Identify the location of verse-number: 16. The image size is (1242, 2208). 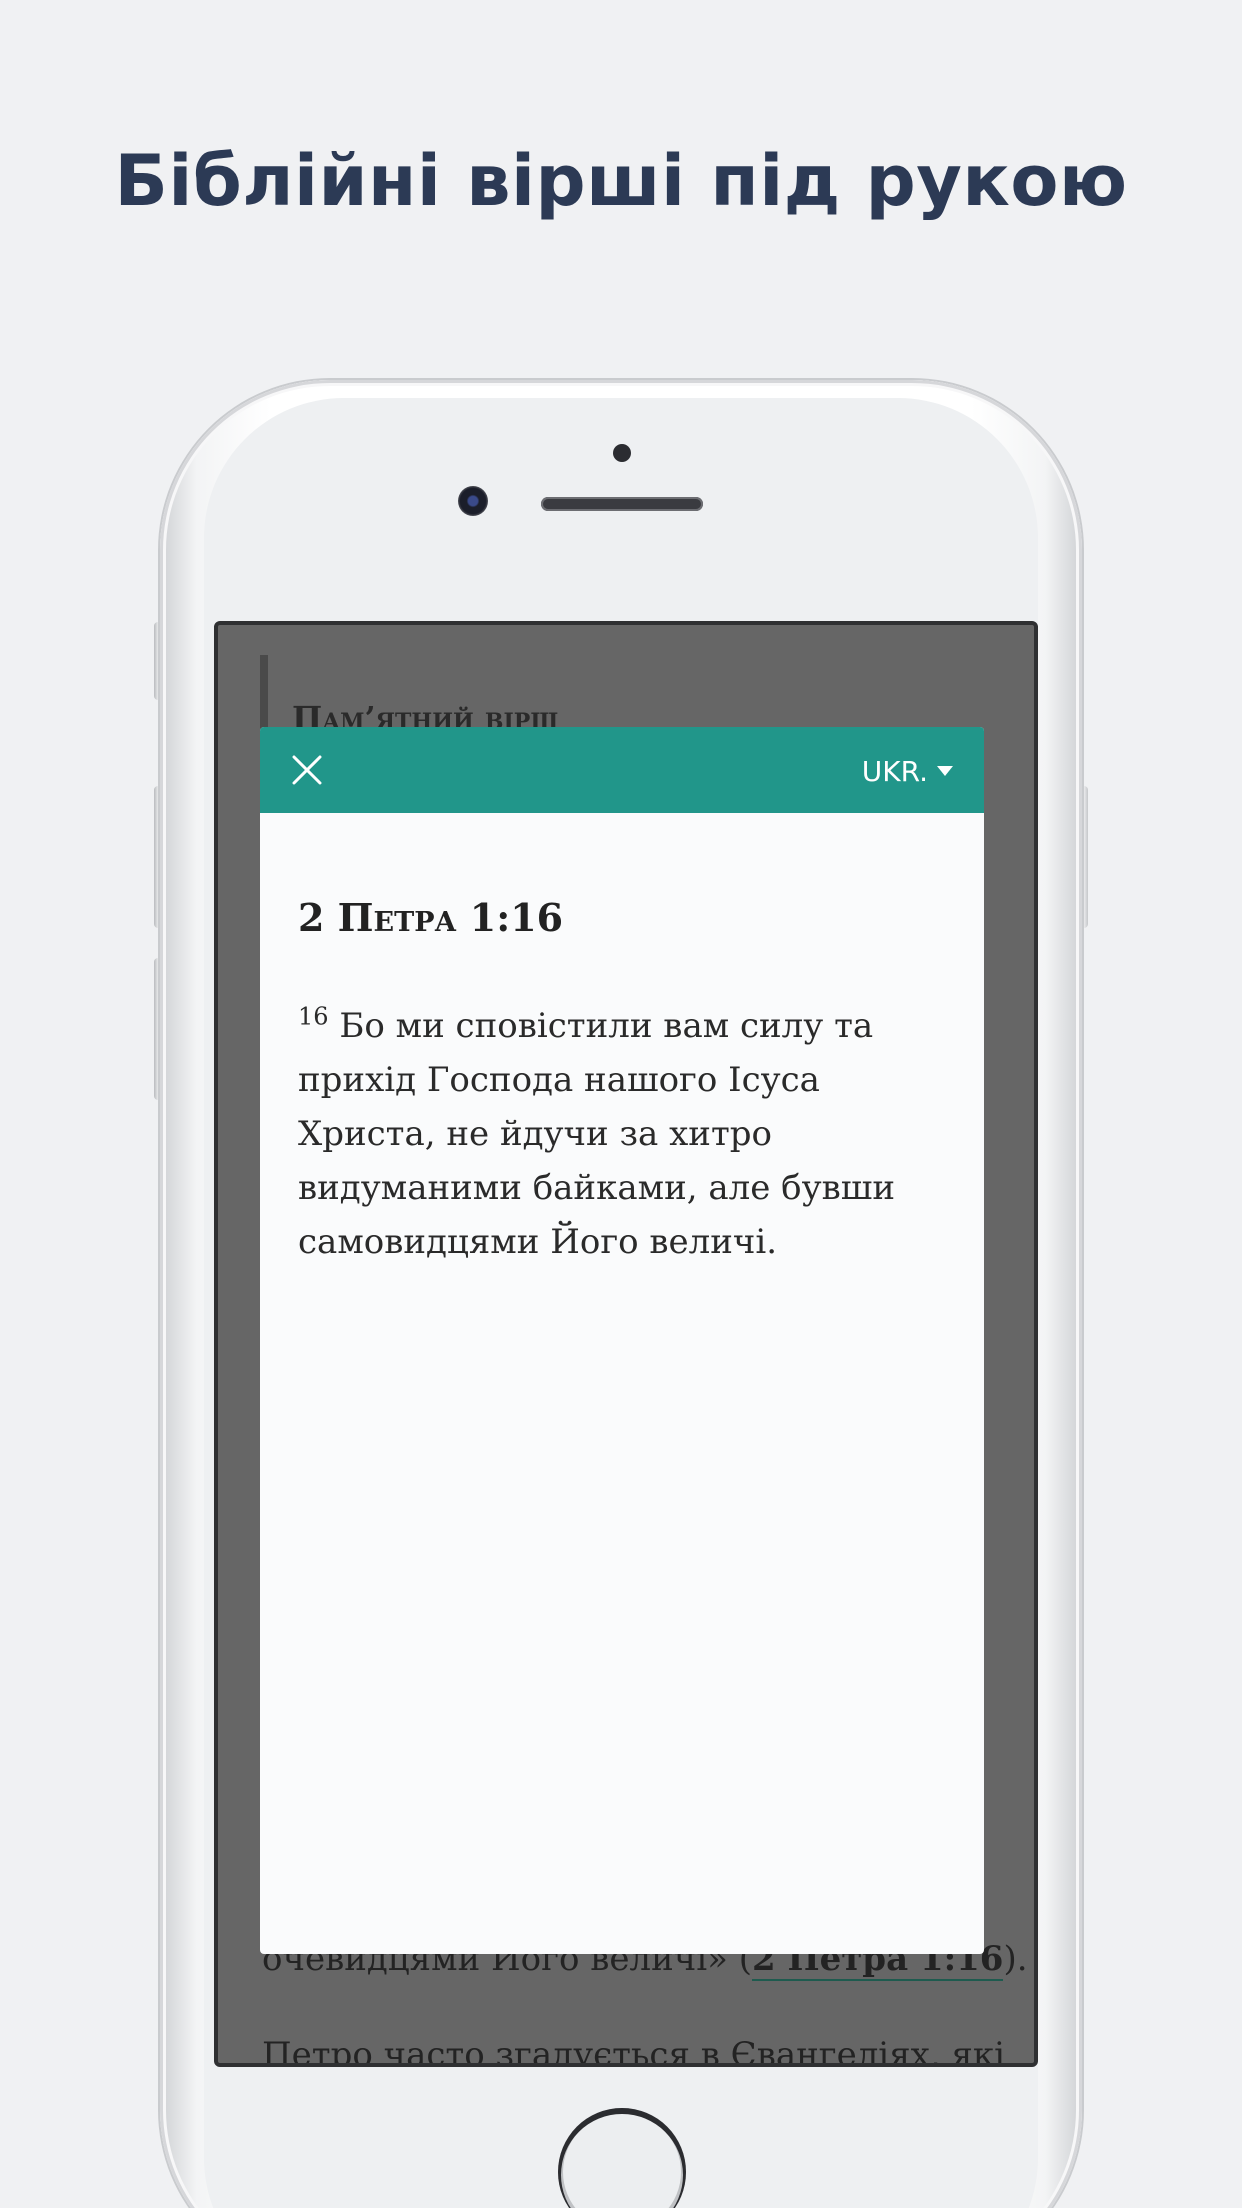
(313, 1016).